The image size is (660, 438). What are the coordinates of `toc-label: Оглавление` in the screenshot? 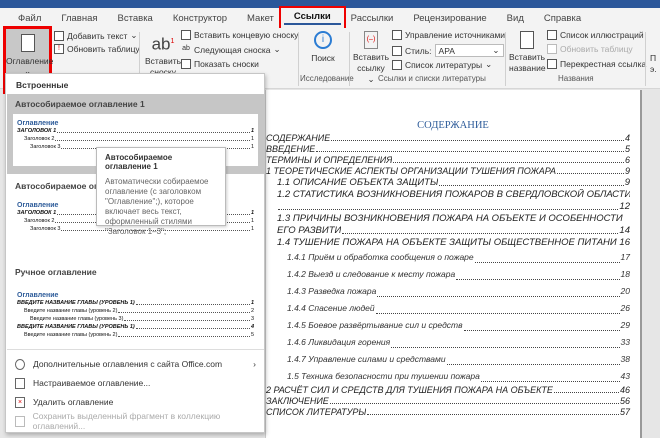 It's located at (30, 61).